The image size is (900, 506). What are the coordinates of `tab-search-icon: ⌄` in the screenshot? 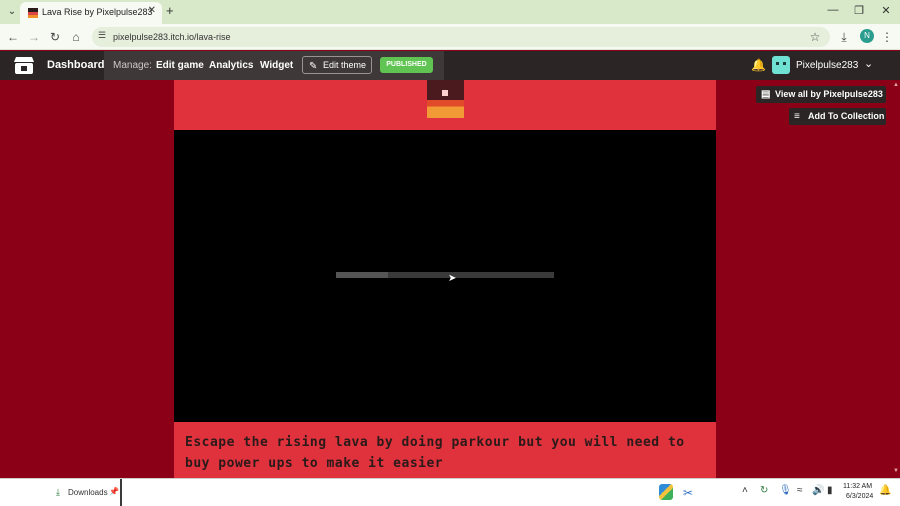 It's located at (12, 12).